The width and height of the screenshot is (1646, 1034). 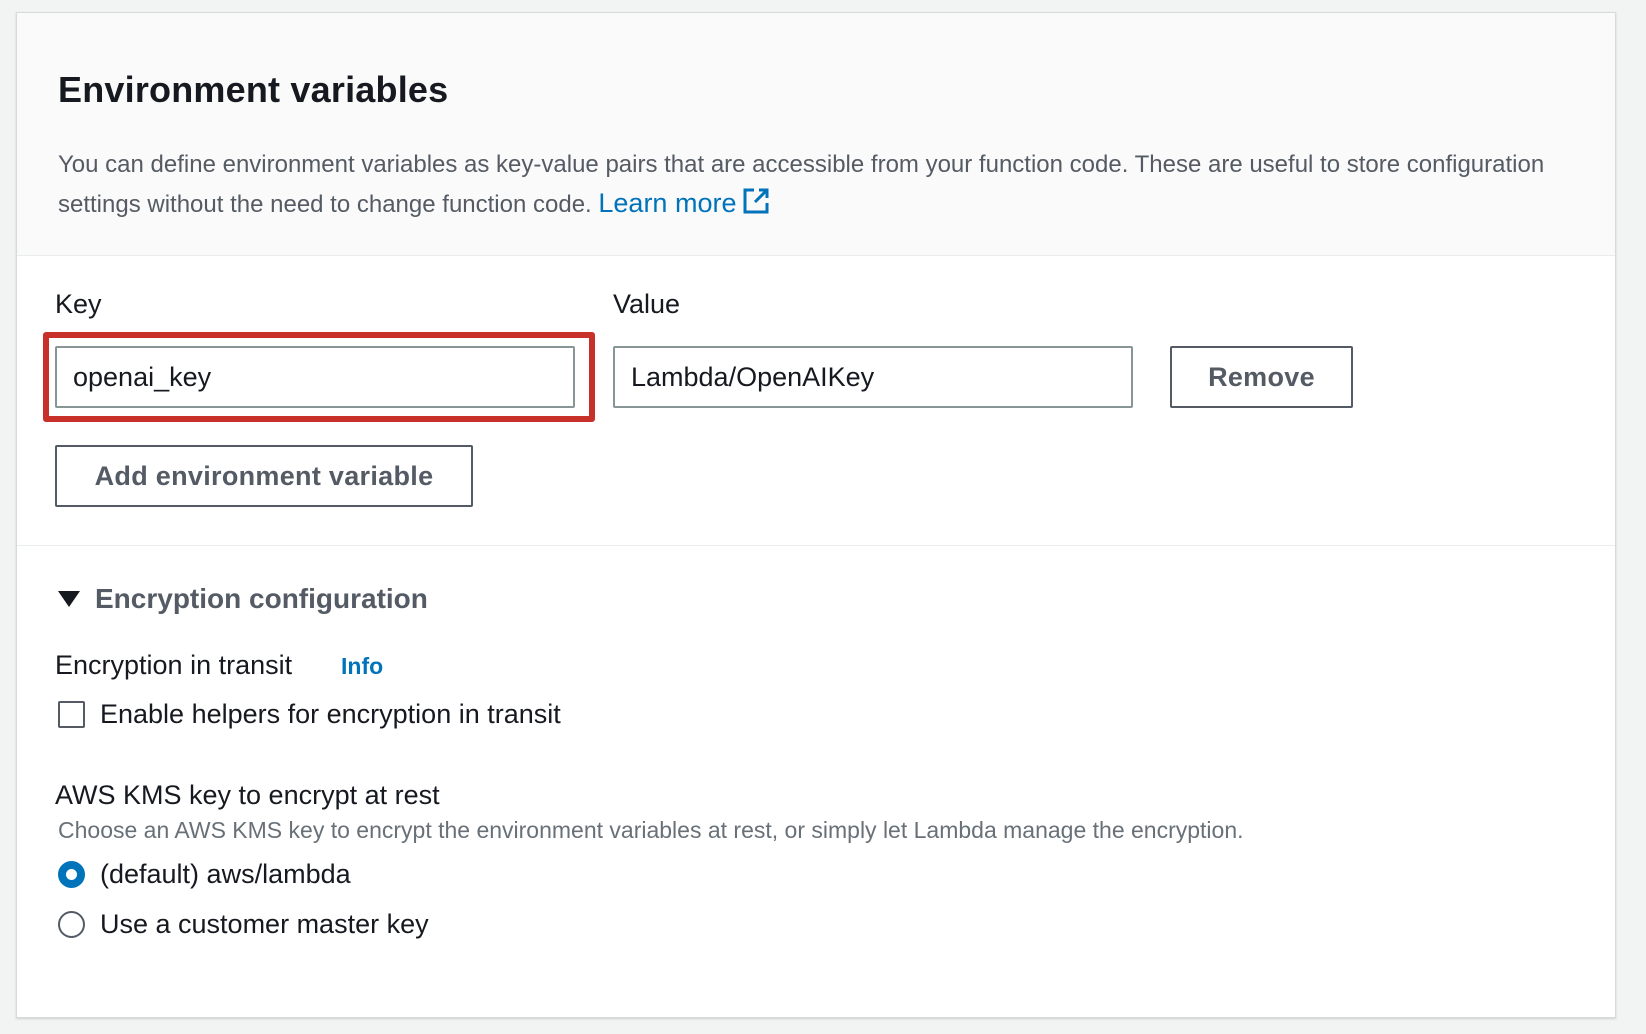 I want to click on caret-down-icon, so click(x=69, y=599).